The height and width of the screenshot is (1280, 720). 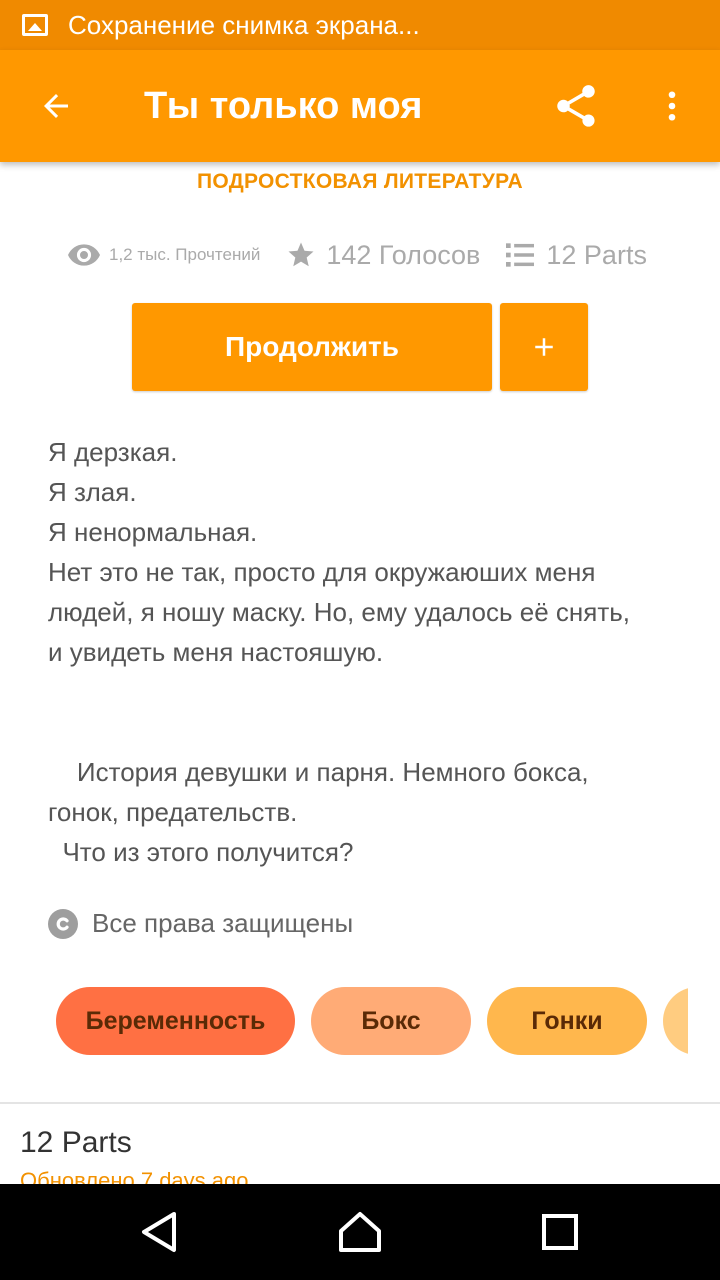 I want to click on nav-back-icon, so click(x=159, y=1232).